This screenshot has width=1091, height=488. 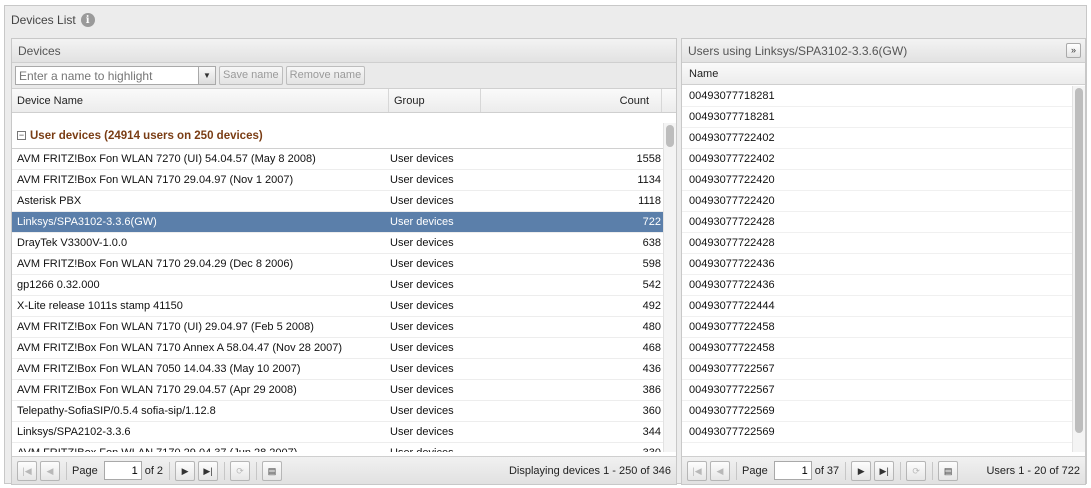 I want to click on chevron-down-icon: ▼, so click(x=206, y=75).